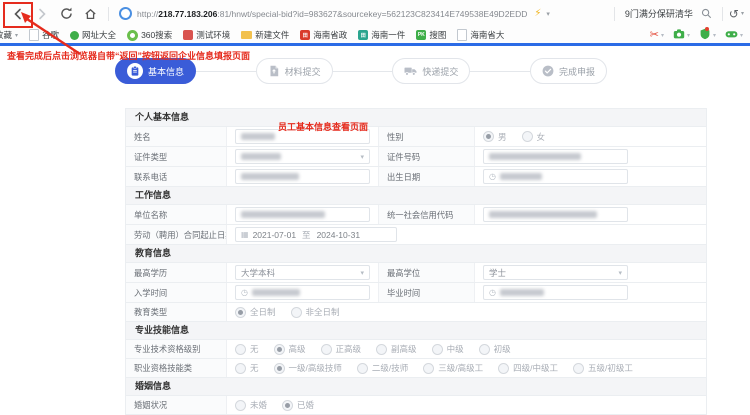 Image resolution: width=750 pixels, height=415 pixels. I want to click on field-value, so click(302, 214).